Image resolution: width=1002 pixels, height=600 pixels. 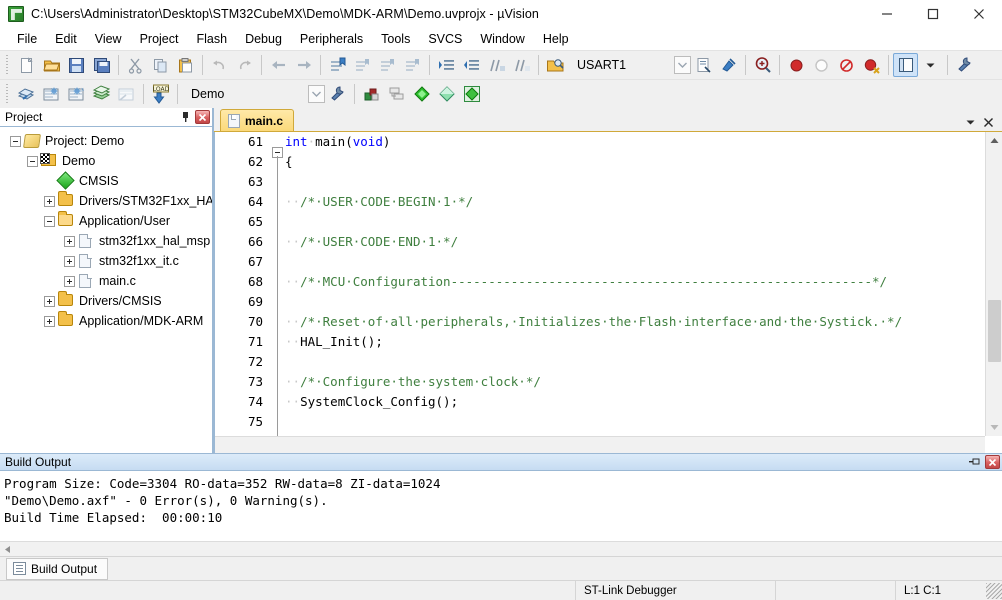 What do you see at coordinates (160, 65) in the screenshot?
I see `copy-icon` at bounding box center [160, 65].